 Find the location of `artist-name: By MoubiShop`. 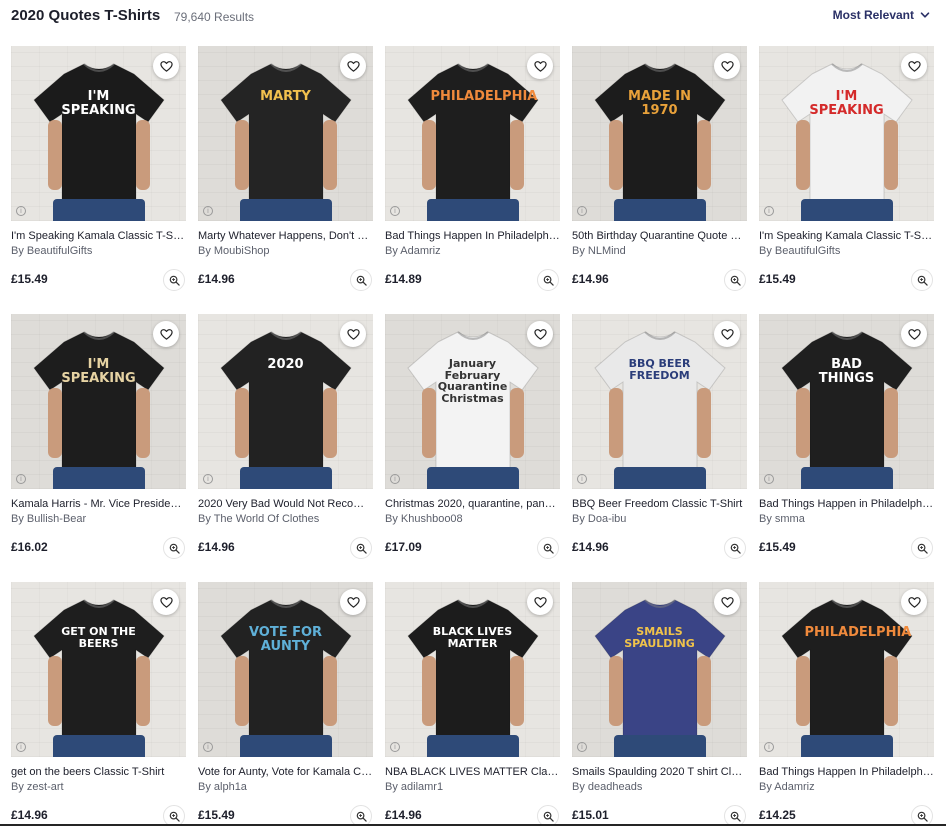

artist-name: By MoubiShop is located at coordinates (285, 251).